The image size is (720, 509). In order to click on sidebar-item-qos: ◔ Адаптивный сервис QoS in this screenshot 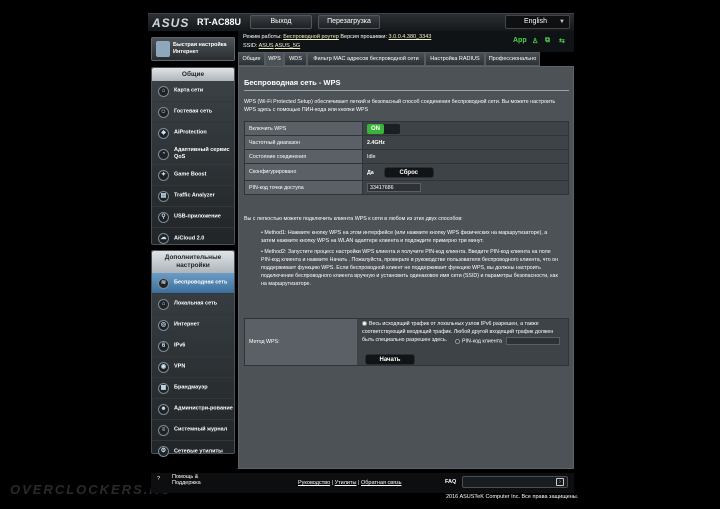, I will do `click(193, 154)`.